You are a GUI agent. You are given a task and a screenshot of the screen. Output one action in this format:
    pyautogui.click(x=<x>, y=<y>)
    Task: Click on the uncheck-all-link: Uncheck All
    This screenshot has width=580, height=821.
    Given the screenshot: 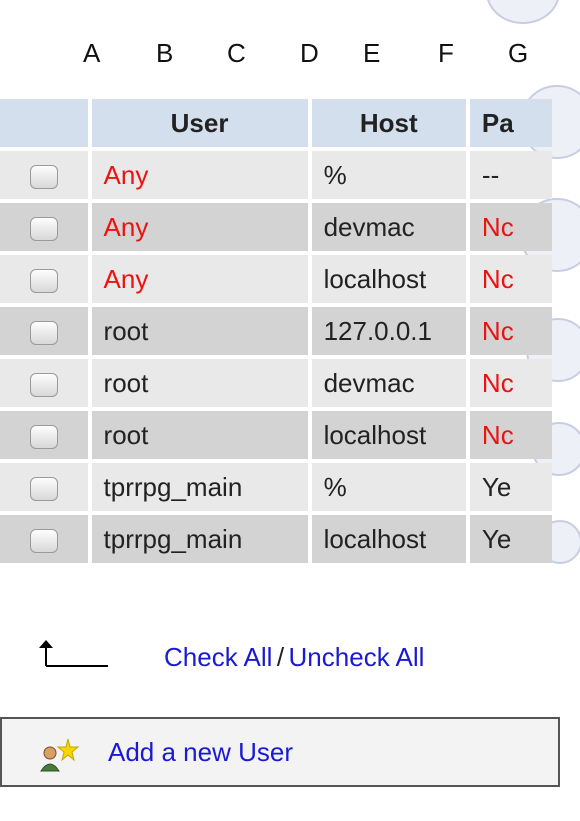 What is the action you would take?
    pyautogui.click(x=357, y=657)
    